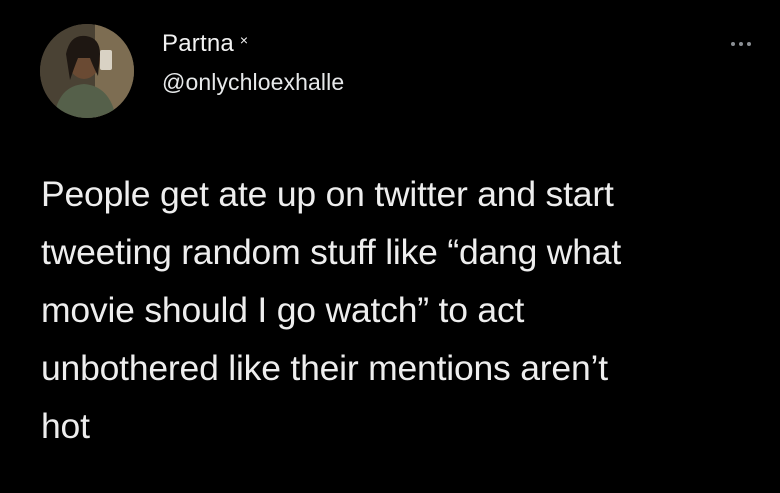 The width and height of the screenshot is (780, 493). I want to click on name-cross-emoji: ×, so click(244, 40).